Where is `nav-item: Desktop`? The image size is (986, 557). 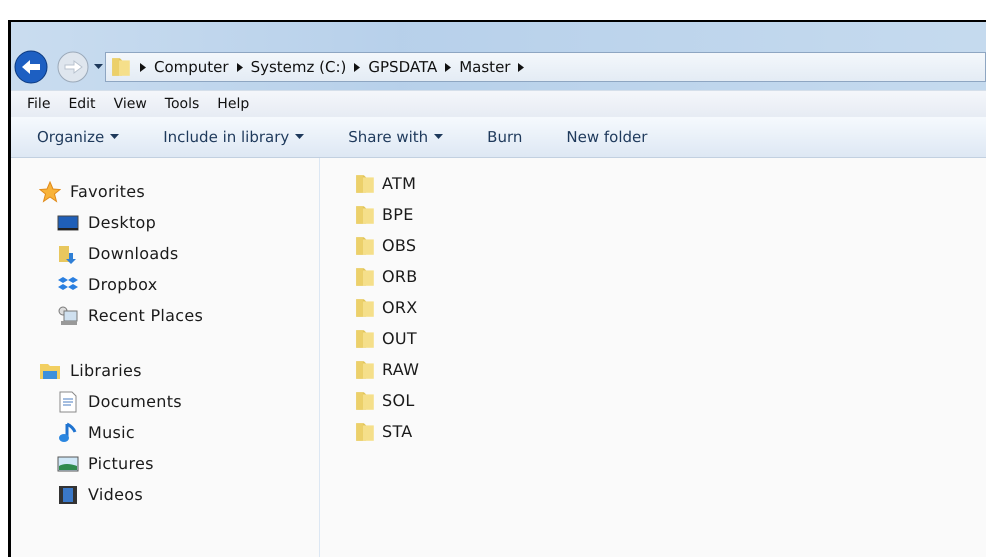
nav-item: Desktop is located at coordinates (122, 222).